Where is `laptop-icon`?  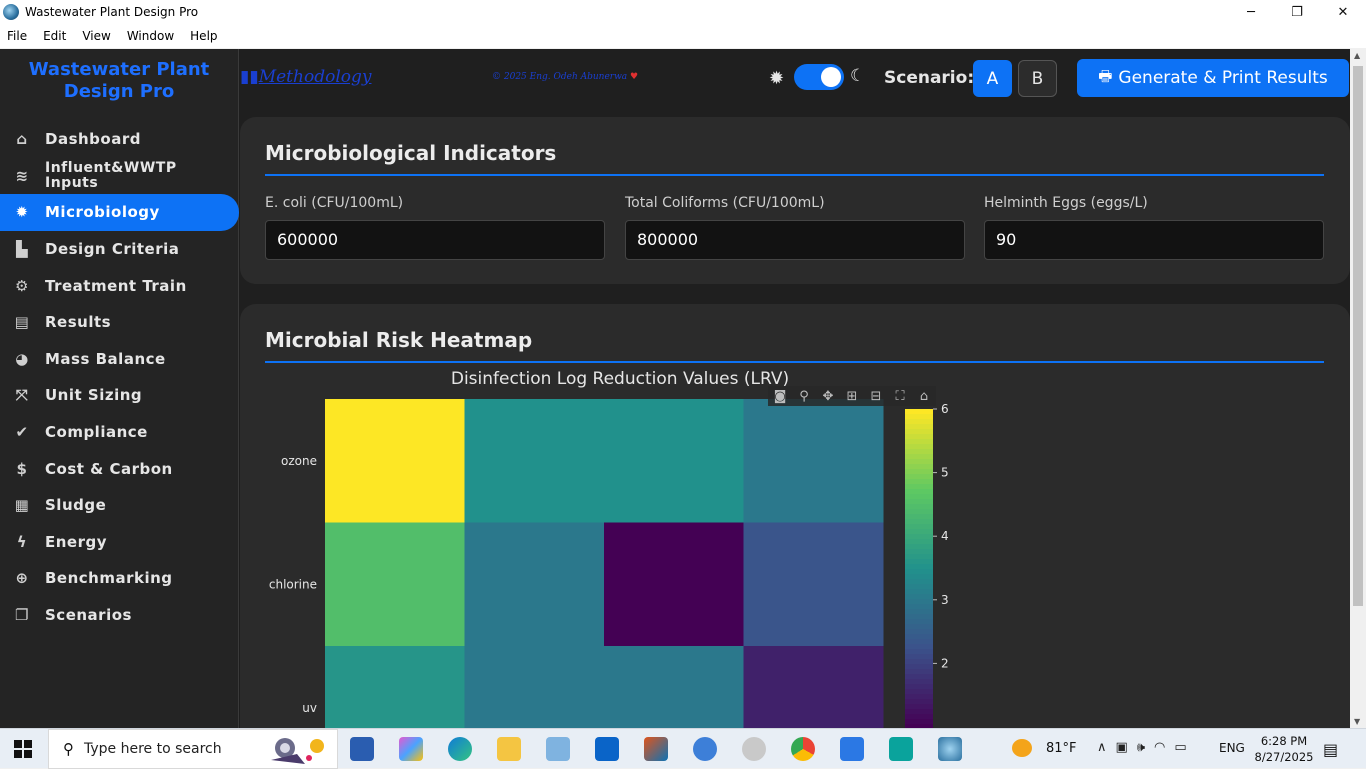
laptop-icon is located at coordinates (558, 749).